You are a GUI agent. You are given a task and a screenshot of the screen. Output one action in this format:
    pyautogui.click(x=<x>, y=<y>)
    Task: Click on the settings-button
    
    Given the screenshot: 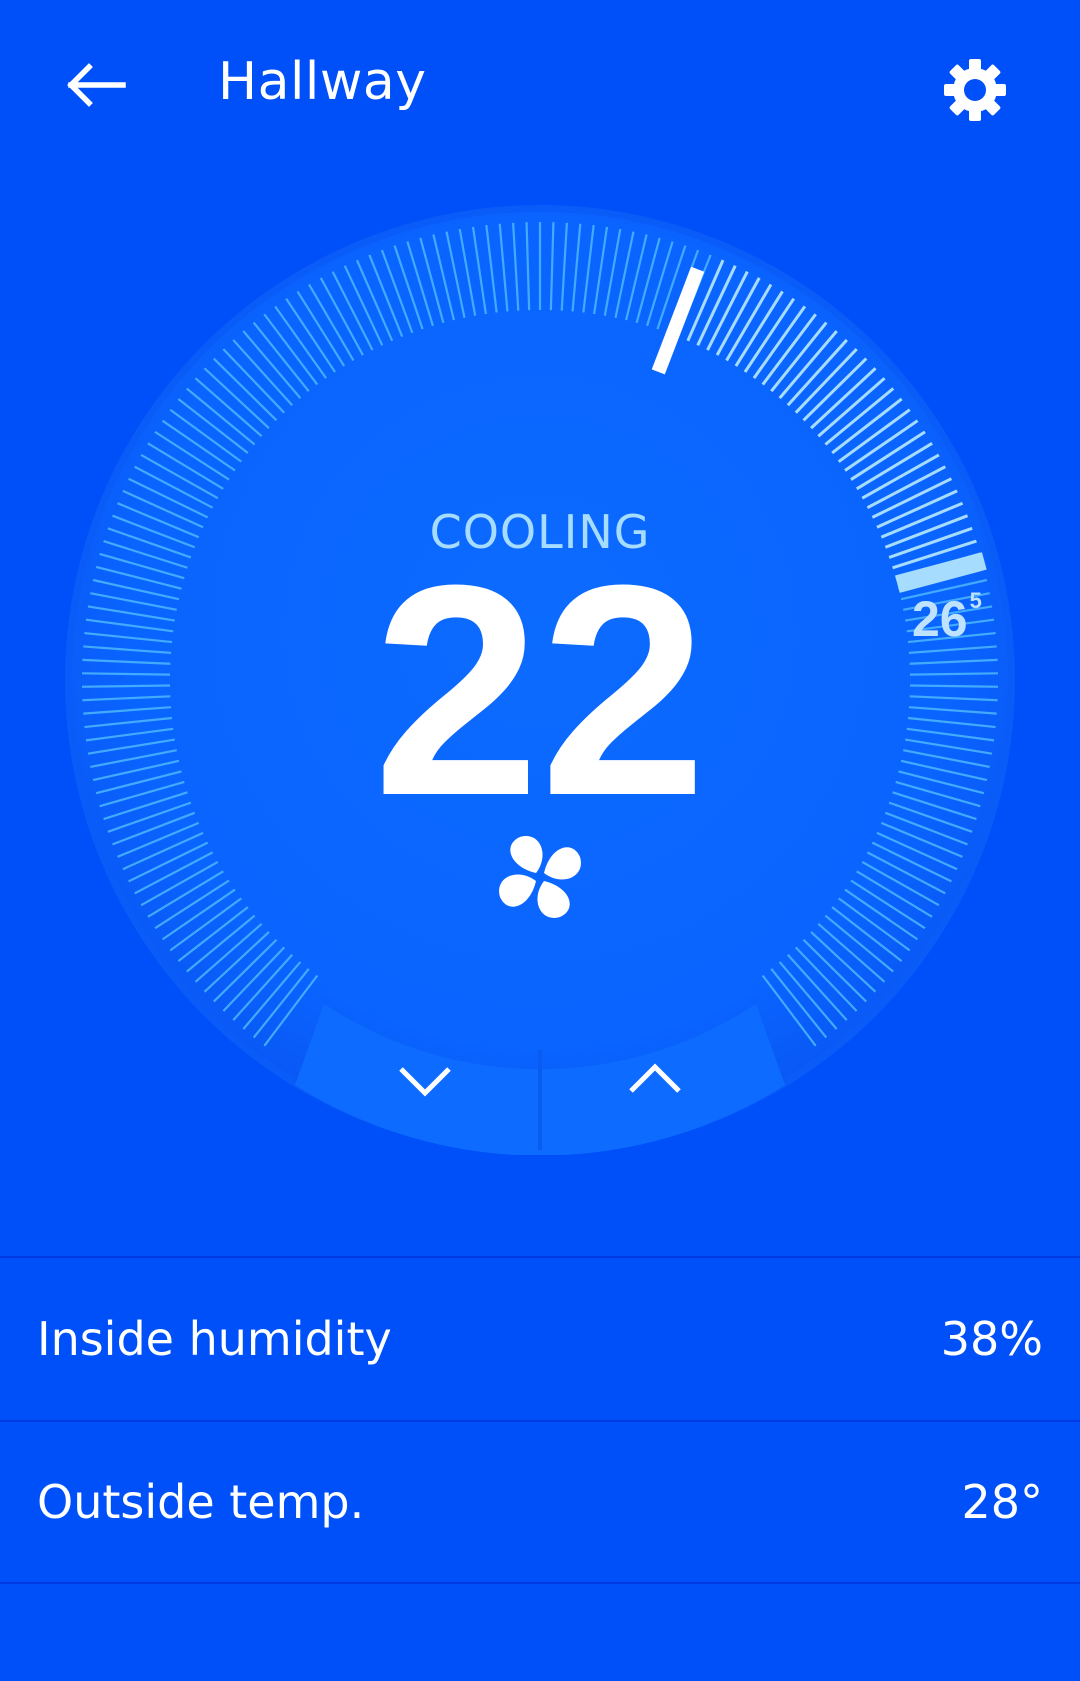 What is the action you would take?
    pyautogui.click(x=975, y=90)
    